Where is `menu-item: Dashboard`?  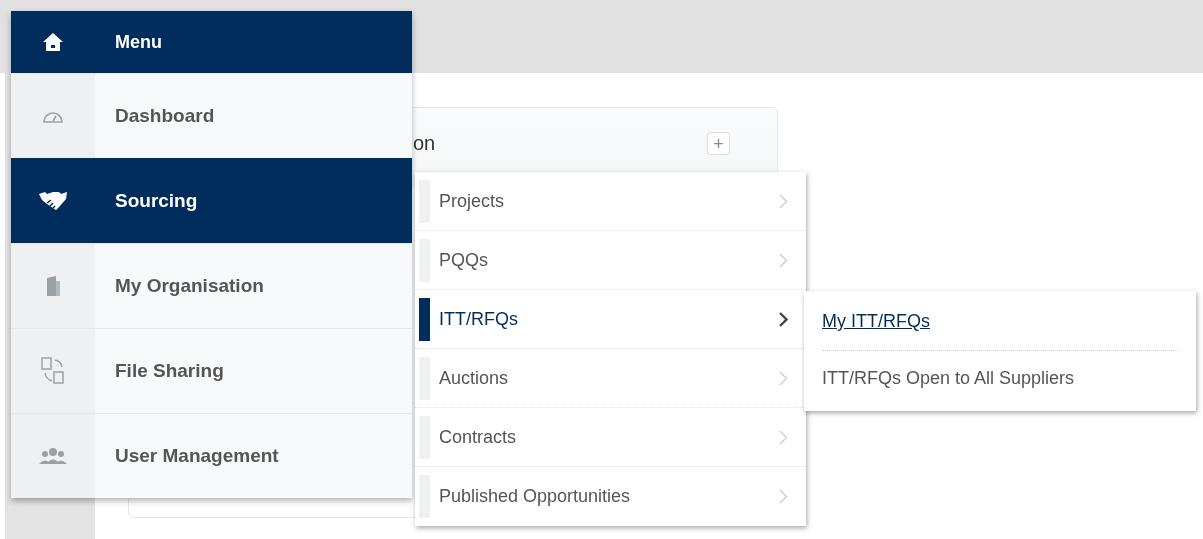
menu-item: Dashboard is located at coordinates (211, 115).